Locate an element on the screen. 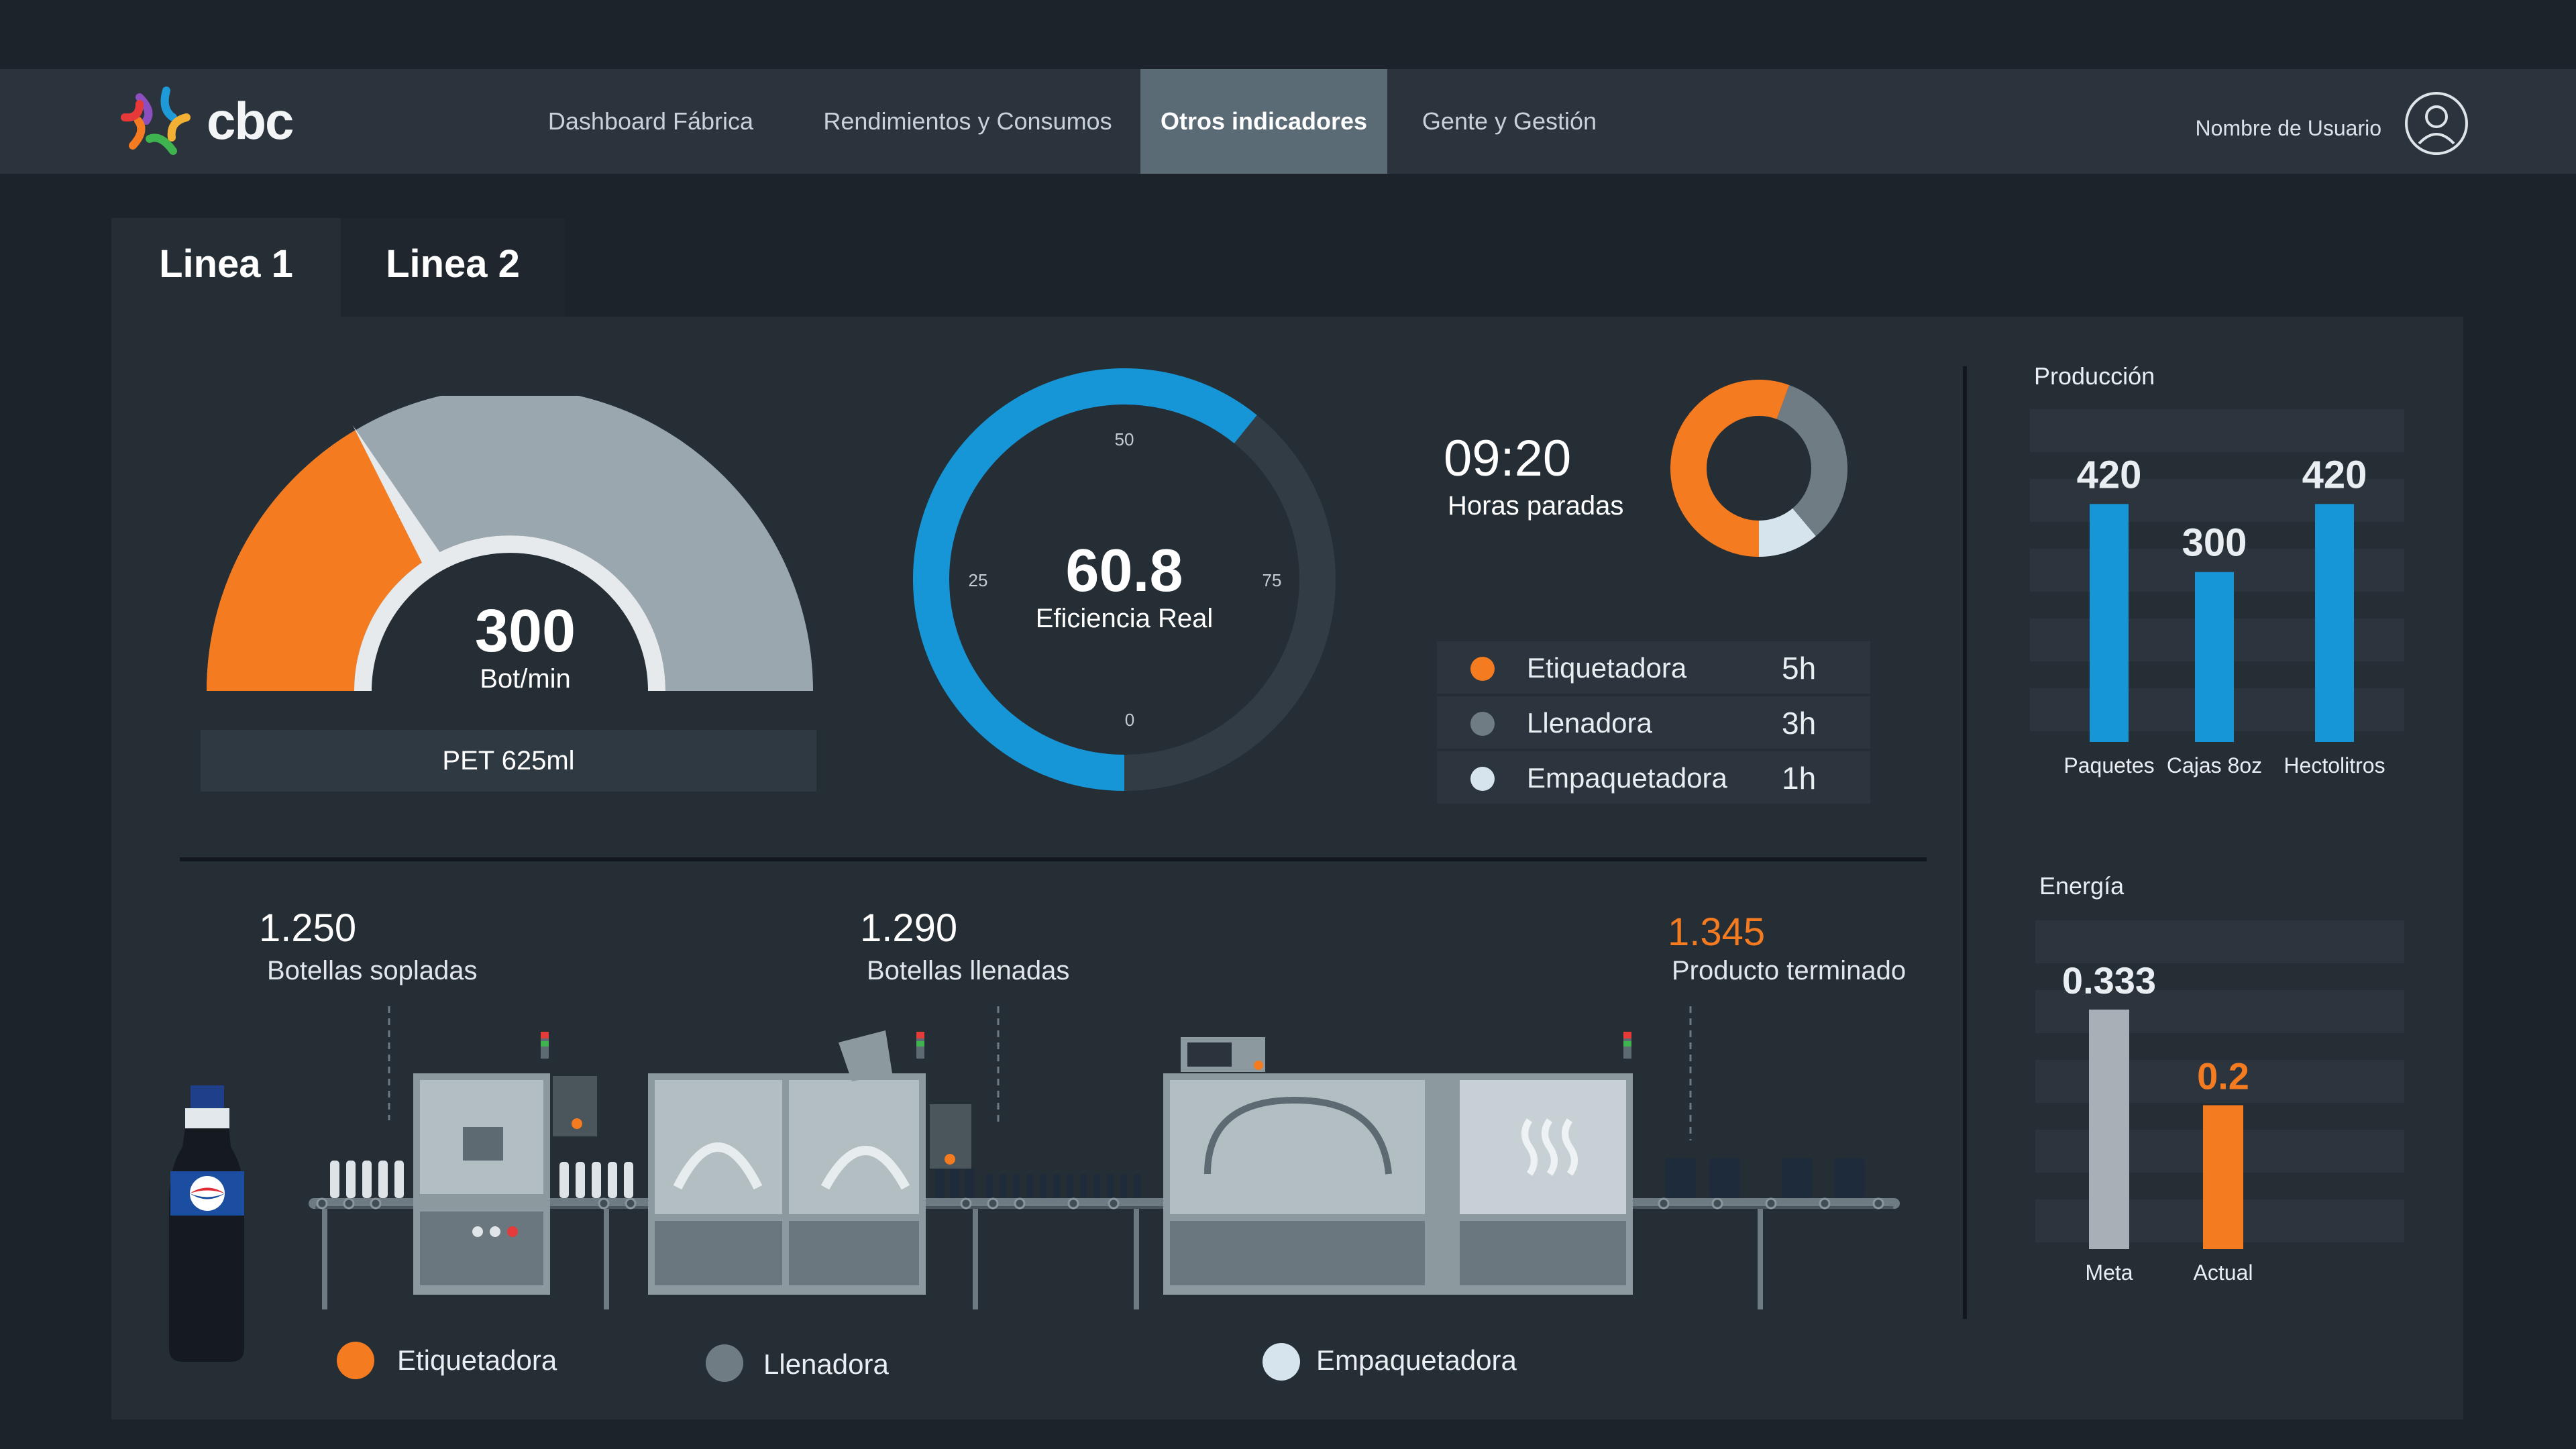  bar-value-label: 300 is located at coordinates (2214, 543).